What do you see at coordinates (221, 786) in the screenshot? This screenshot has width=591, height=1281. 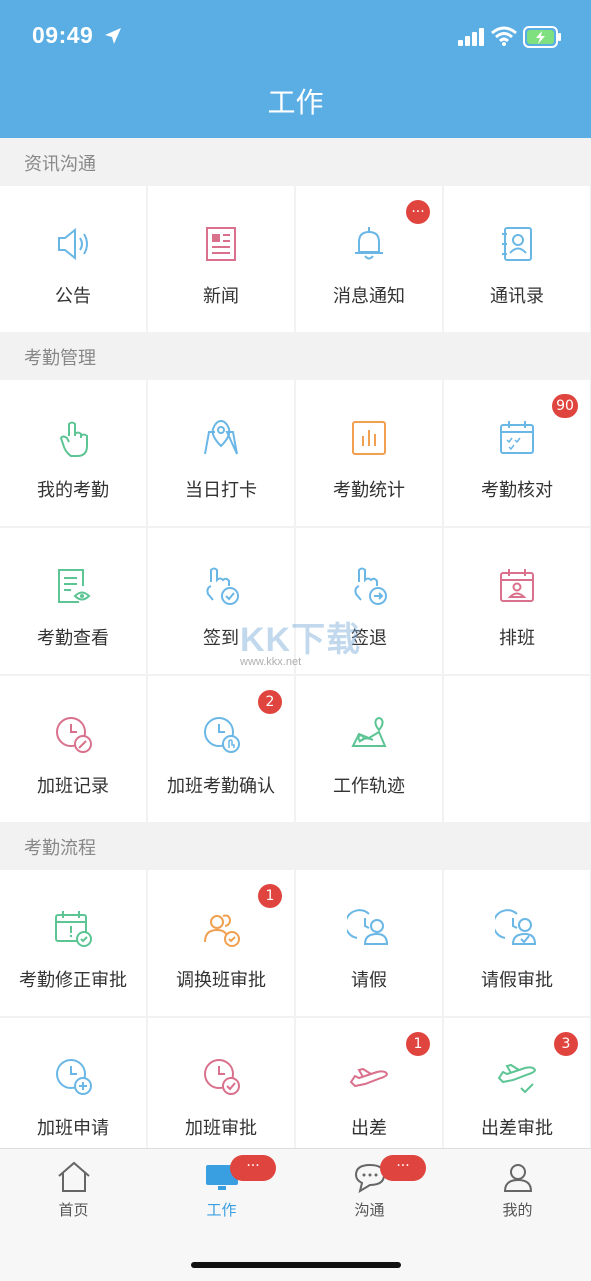 I see `tile-label: 加班考勤确认` at bounding box center [221, 786].